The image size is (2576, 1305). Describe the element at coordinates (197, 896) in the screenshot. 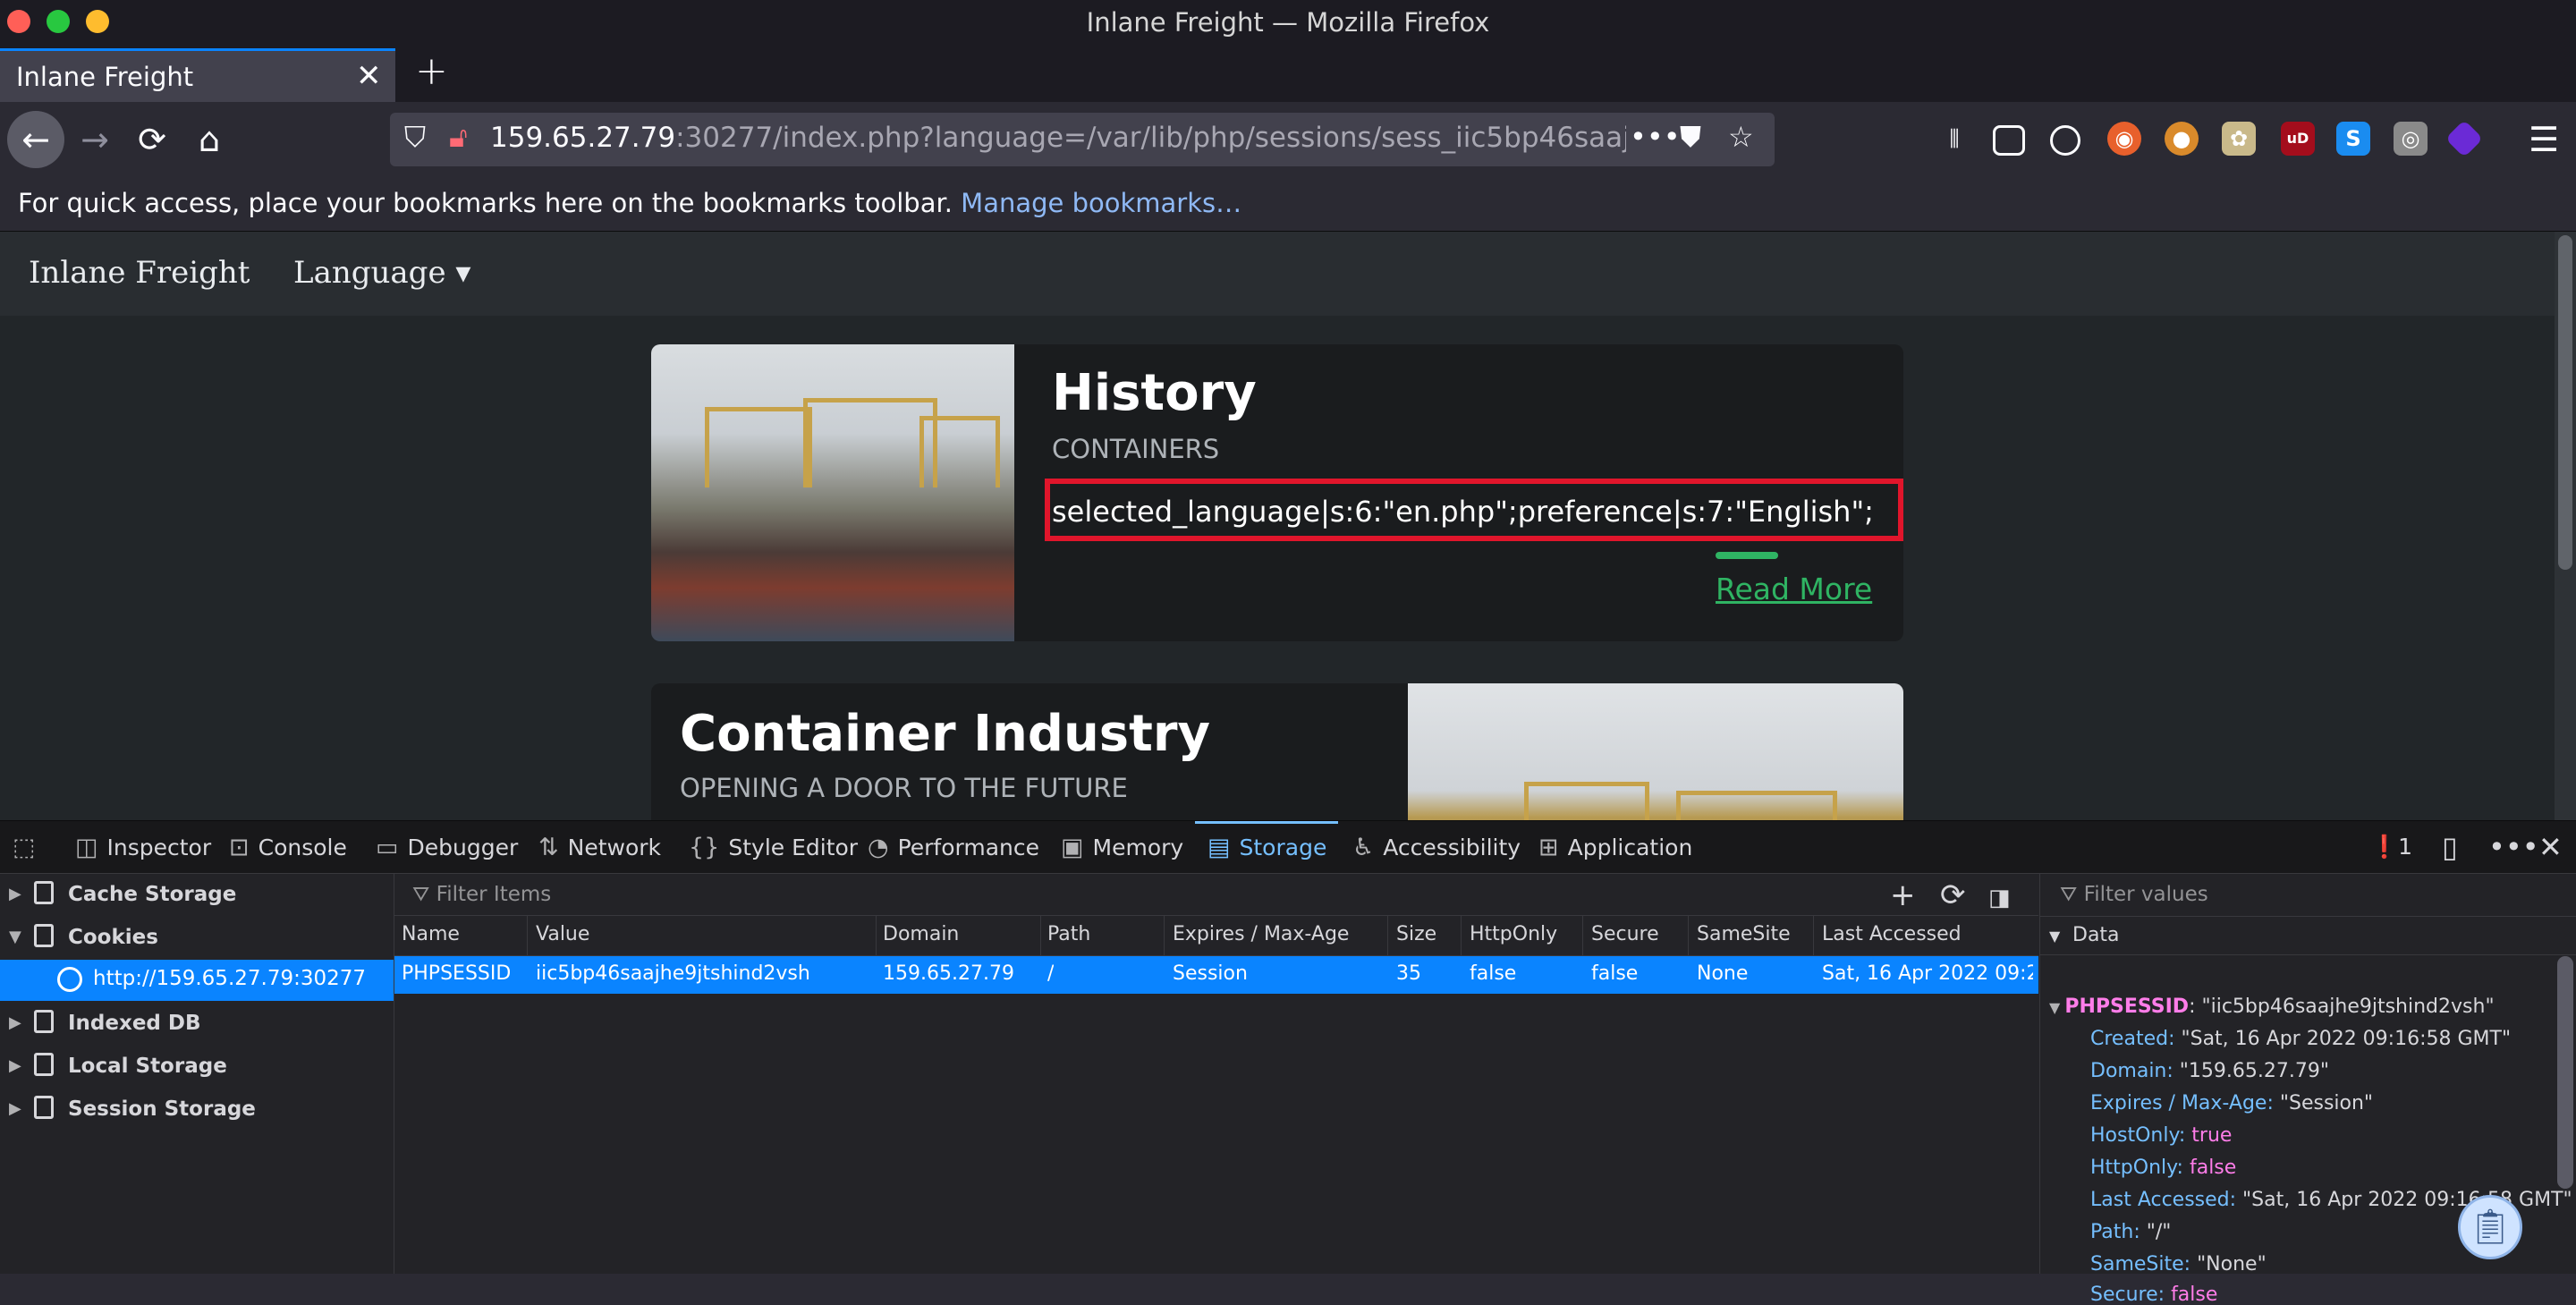

I see `tree-cache-storage: ▶ Cache Storage` at that location.